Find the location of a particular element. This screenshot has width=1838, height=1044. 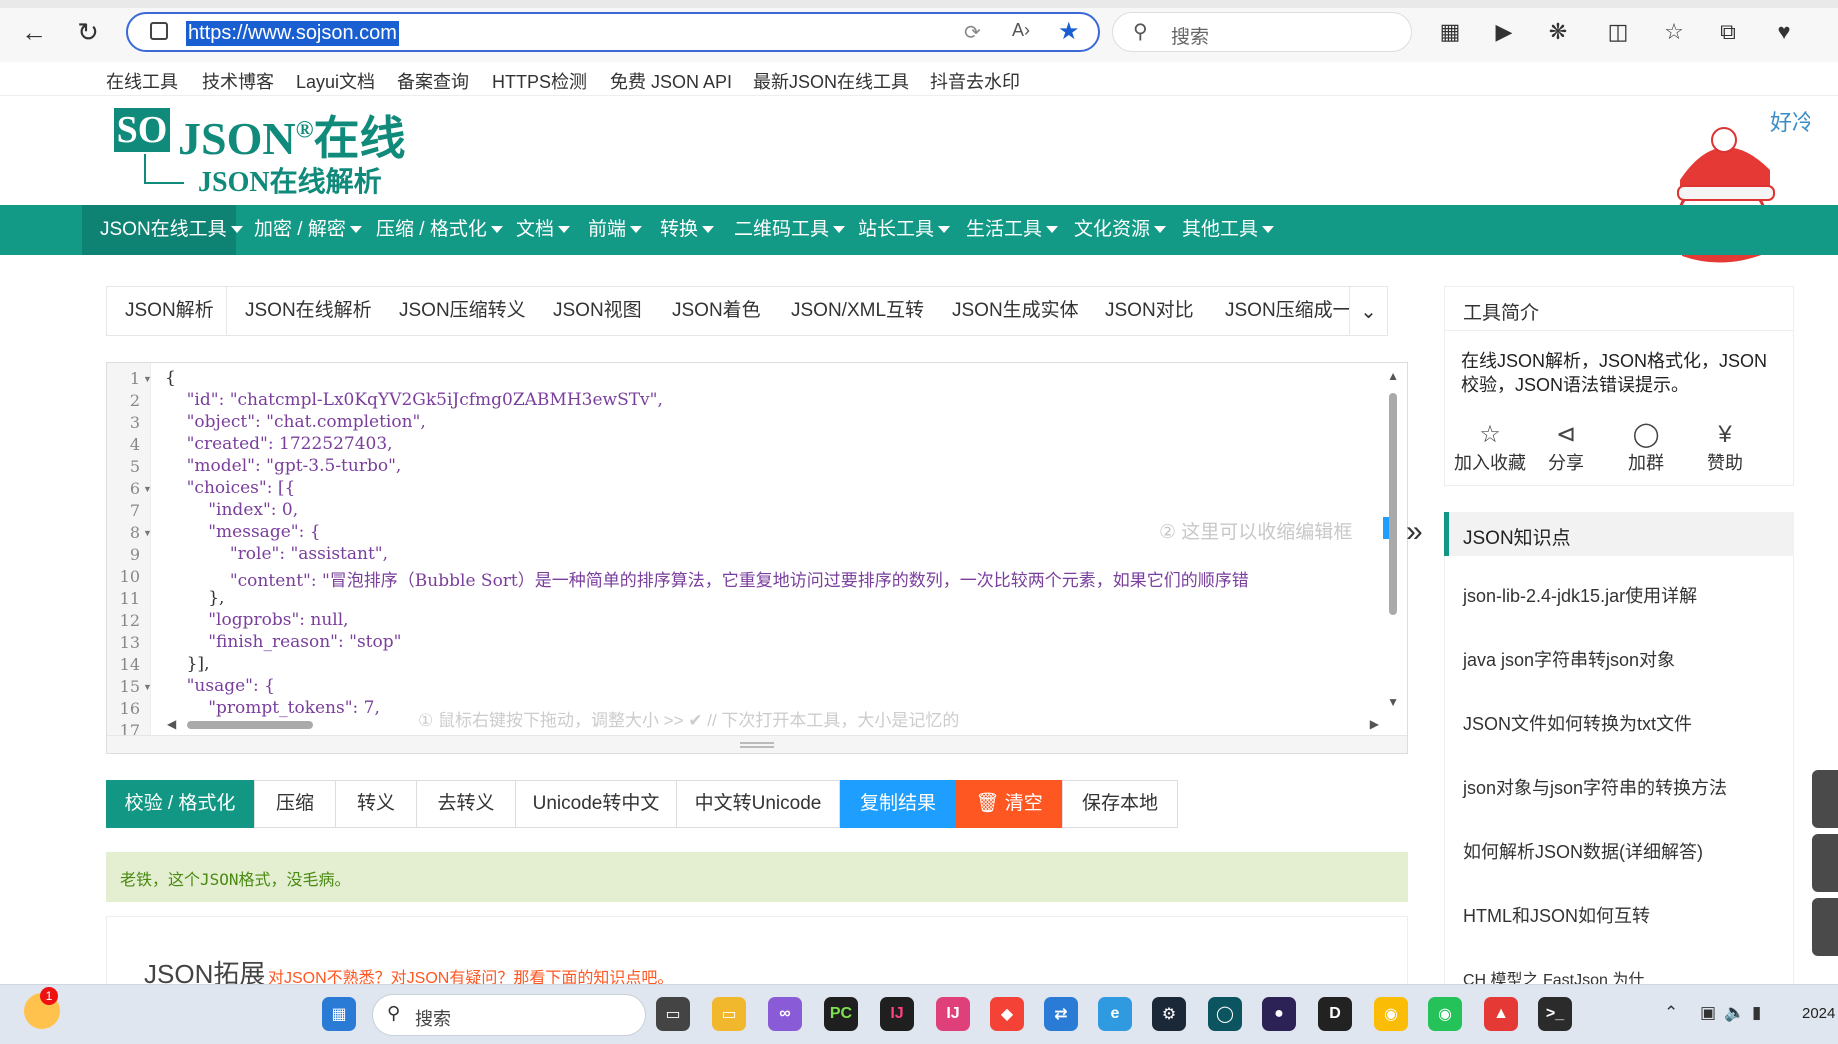

app-icon: ◆ is located at coordinates (1007, 1014).